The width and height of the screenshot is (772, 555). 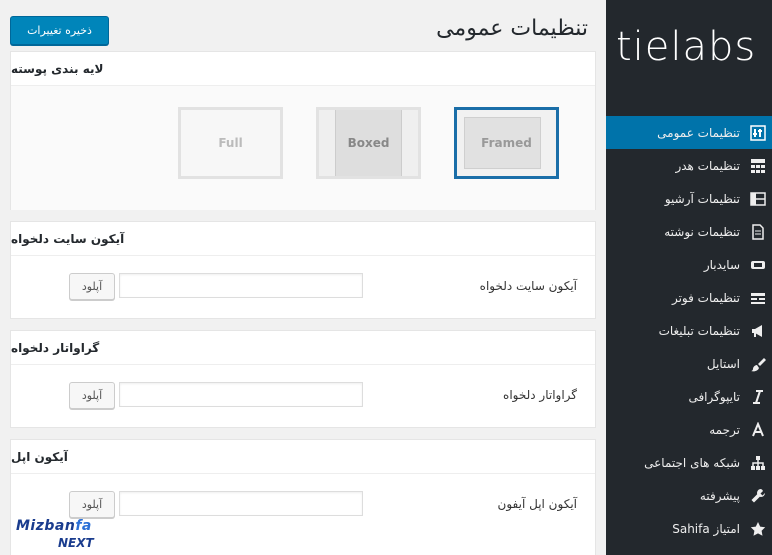 I want to click on apple-icon-url-input, so click(x=241, y=503).